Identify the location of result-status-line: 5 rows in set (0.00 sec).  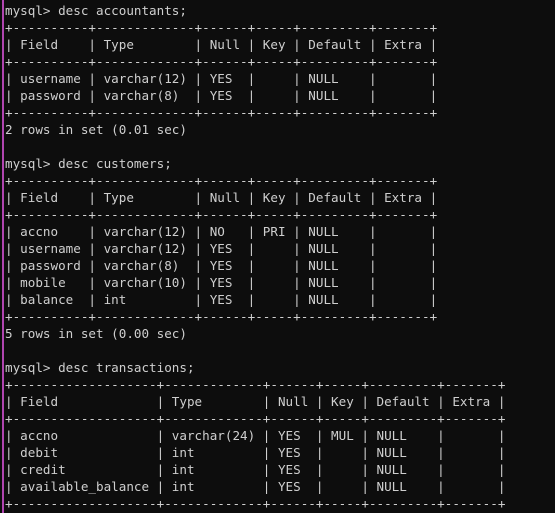
(96, 333).